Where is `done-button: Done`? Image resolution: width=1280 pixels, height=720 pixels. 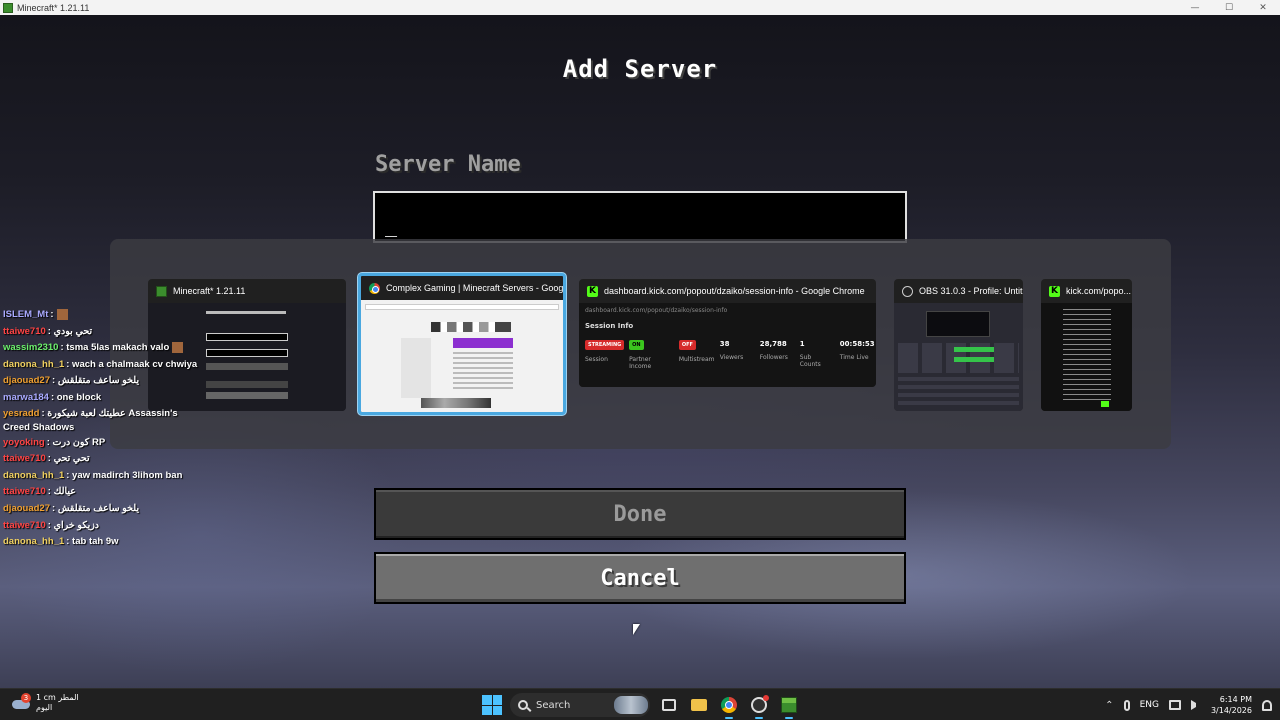
done-button: Done is located at coordinates (640, 514).